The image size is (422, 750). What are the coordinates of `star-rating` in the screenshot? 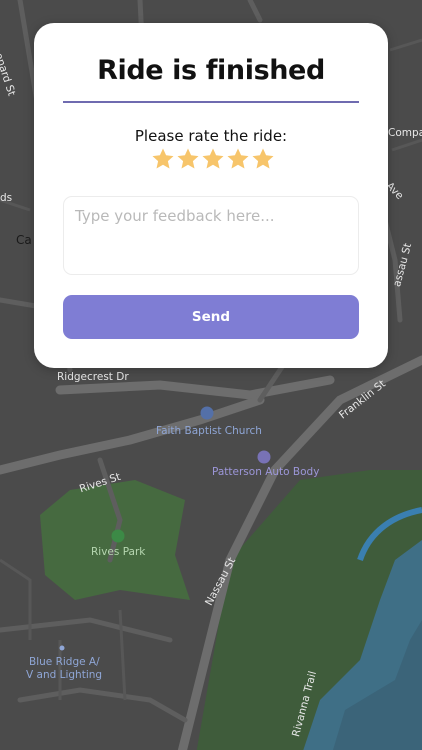 It's located at (213, 159).